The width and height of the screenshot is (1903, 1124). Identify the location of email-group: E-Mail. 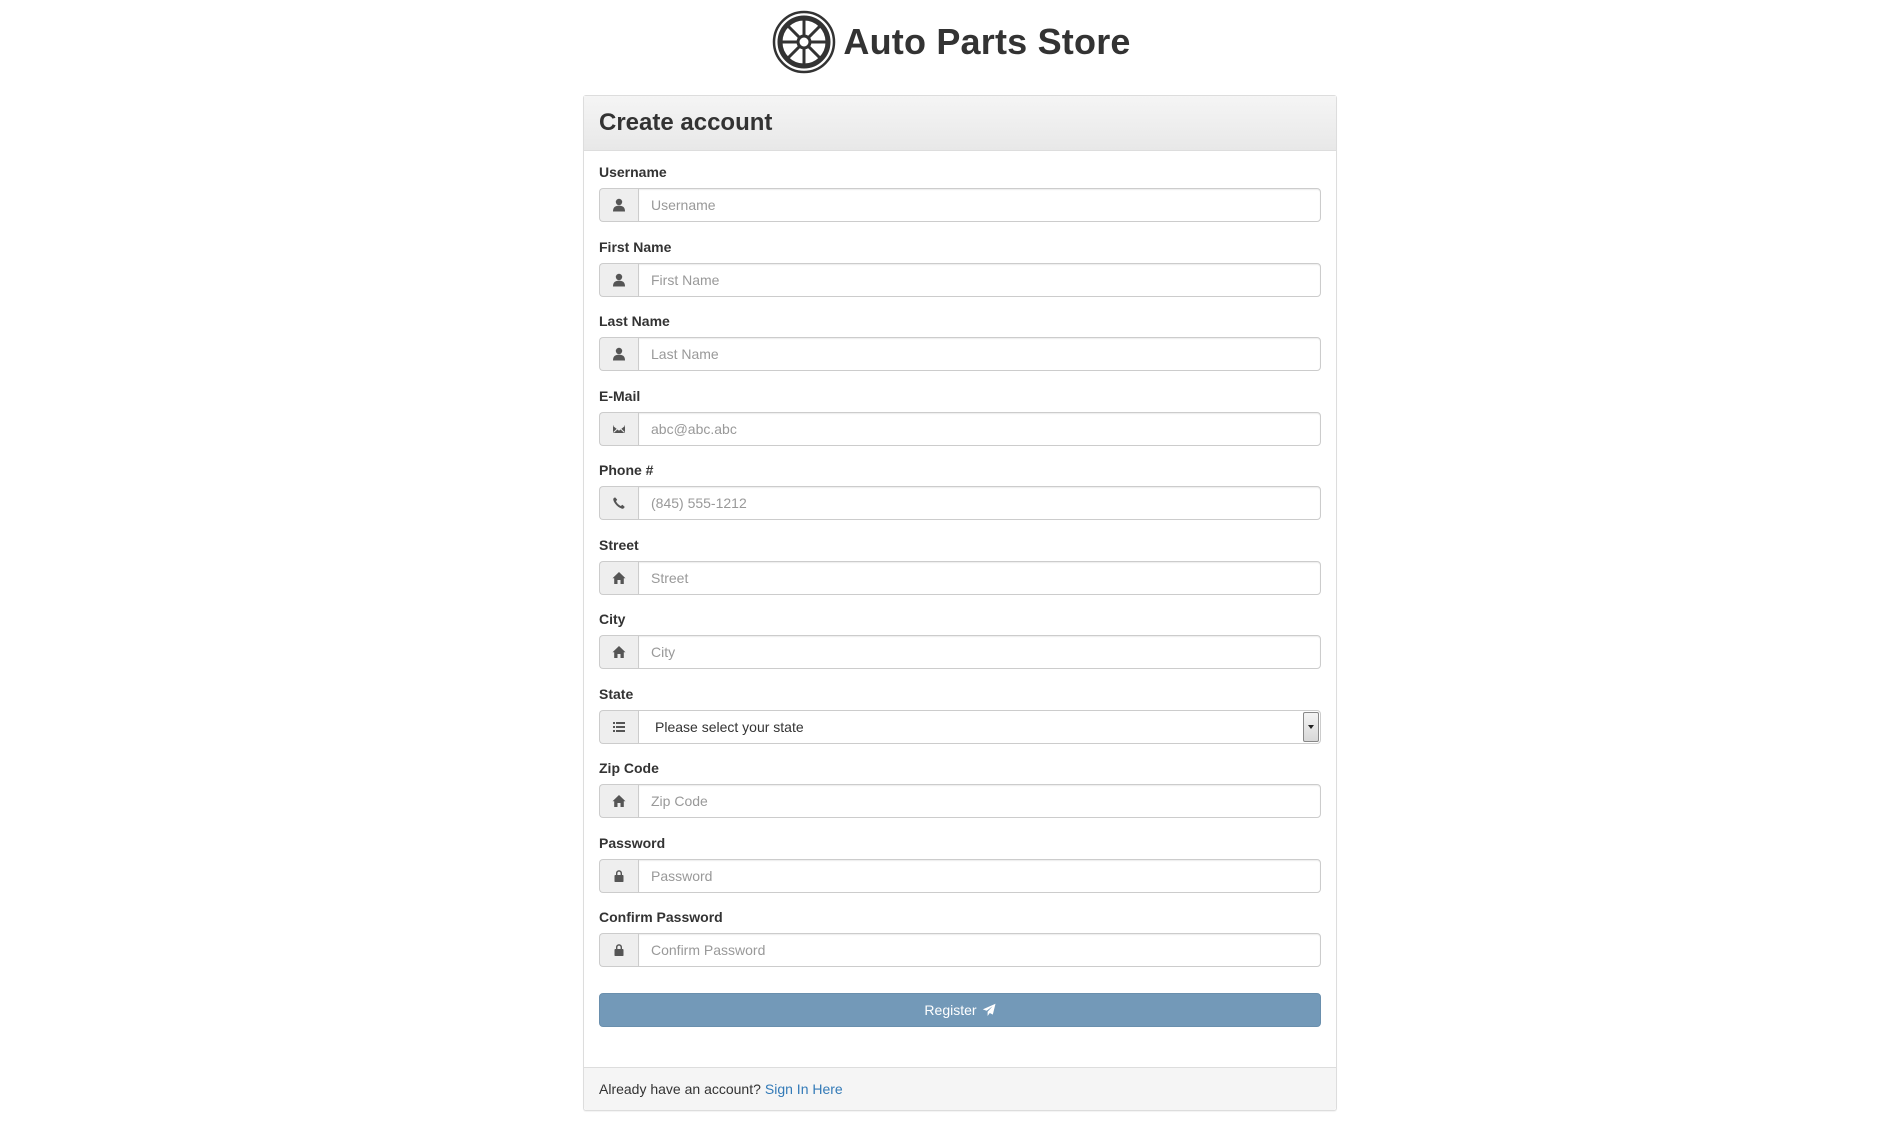
(960, 425).